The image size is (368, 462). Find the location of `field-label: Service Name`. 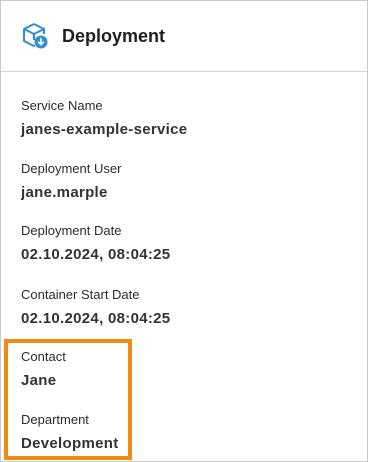

field-label: Service Name is located at coordinates (62, 105).